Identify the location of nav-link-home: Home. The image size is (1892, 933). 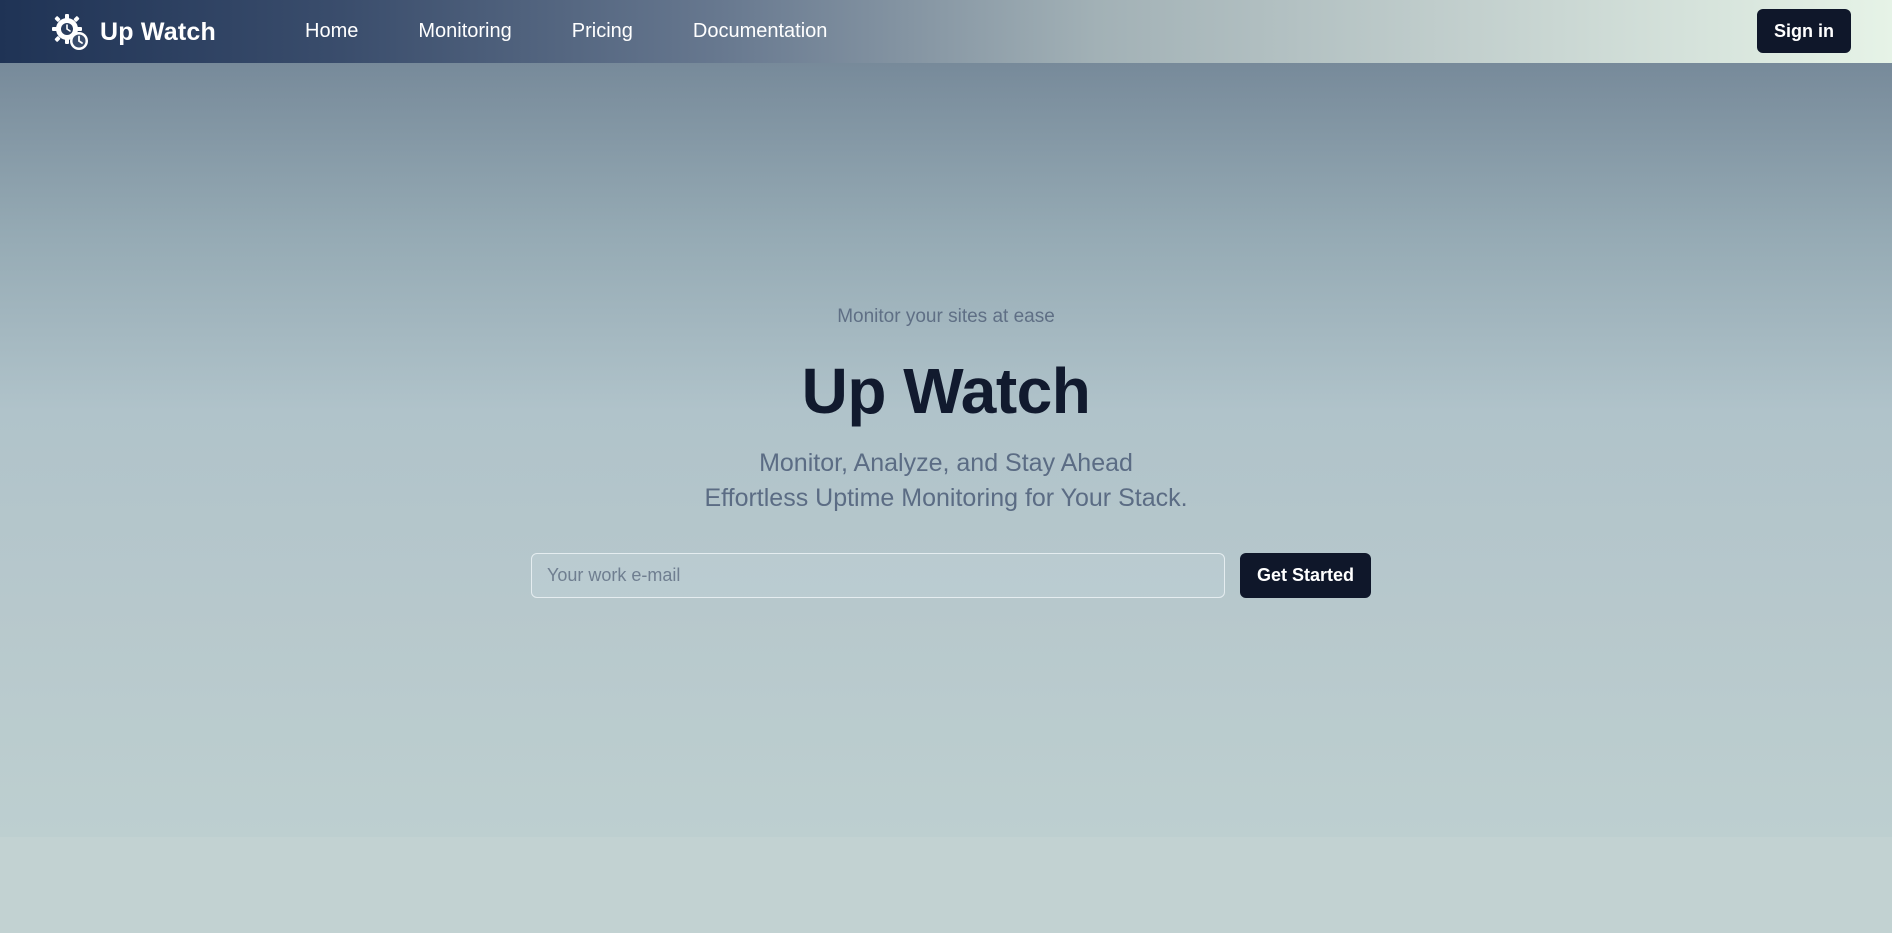
(331, 31).